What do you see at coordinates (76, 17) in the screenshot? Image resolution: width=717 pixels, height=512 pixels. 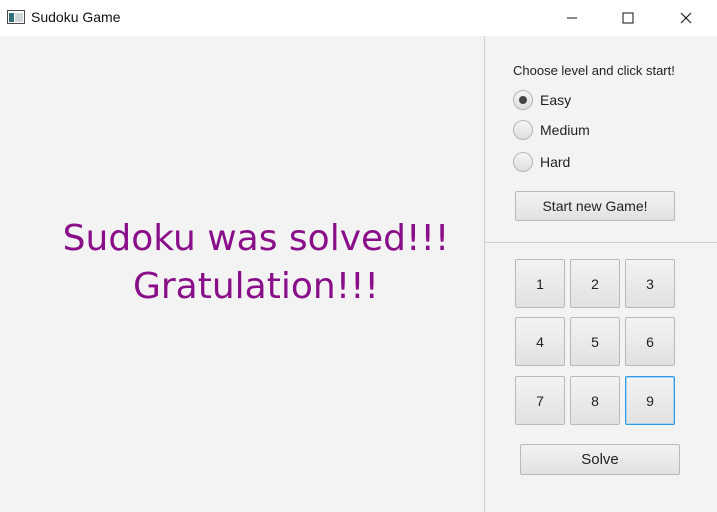 I see `window-title: Sudoku Game` at bounding box center [76, 17].